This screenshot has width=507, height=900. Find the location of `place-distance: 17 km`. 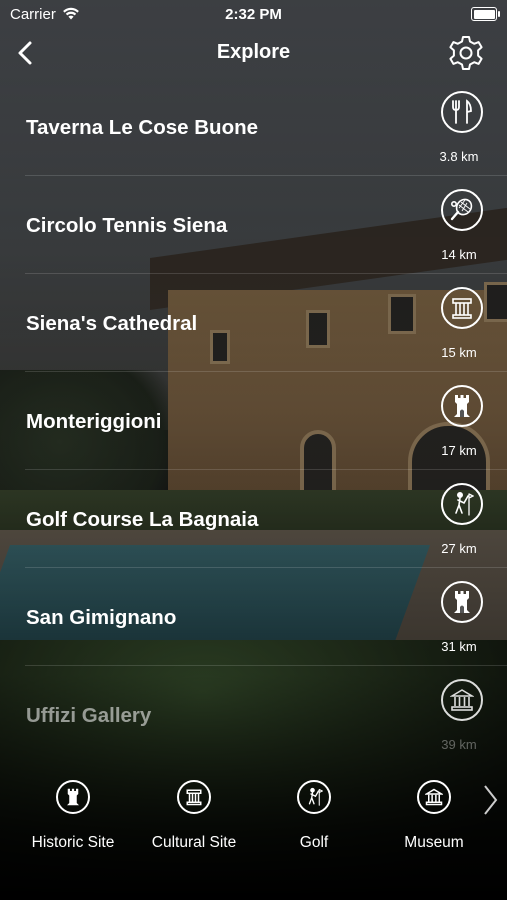

place-distance: 17 km is located at coordinates (459, 450).